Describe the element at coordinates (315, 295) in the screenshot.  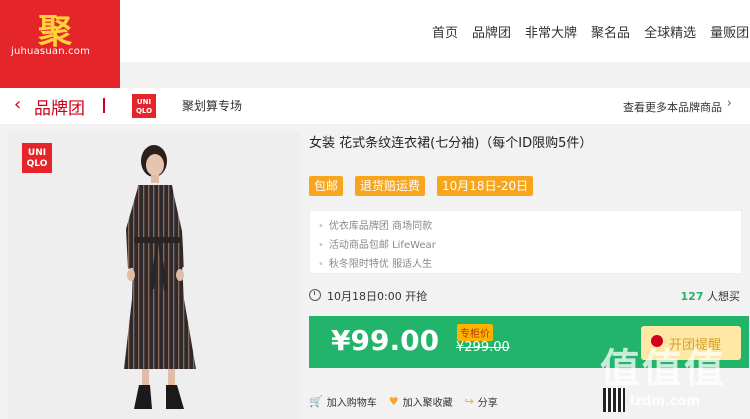
I see `clock-icon` at that location.